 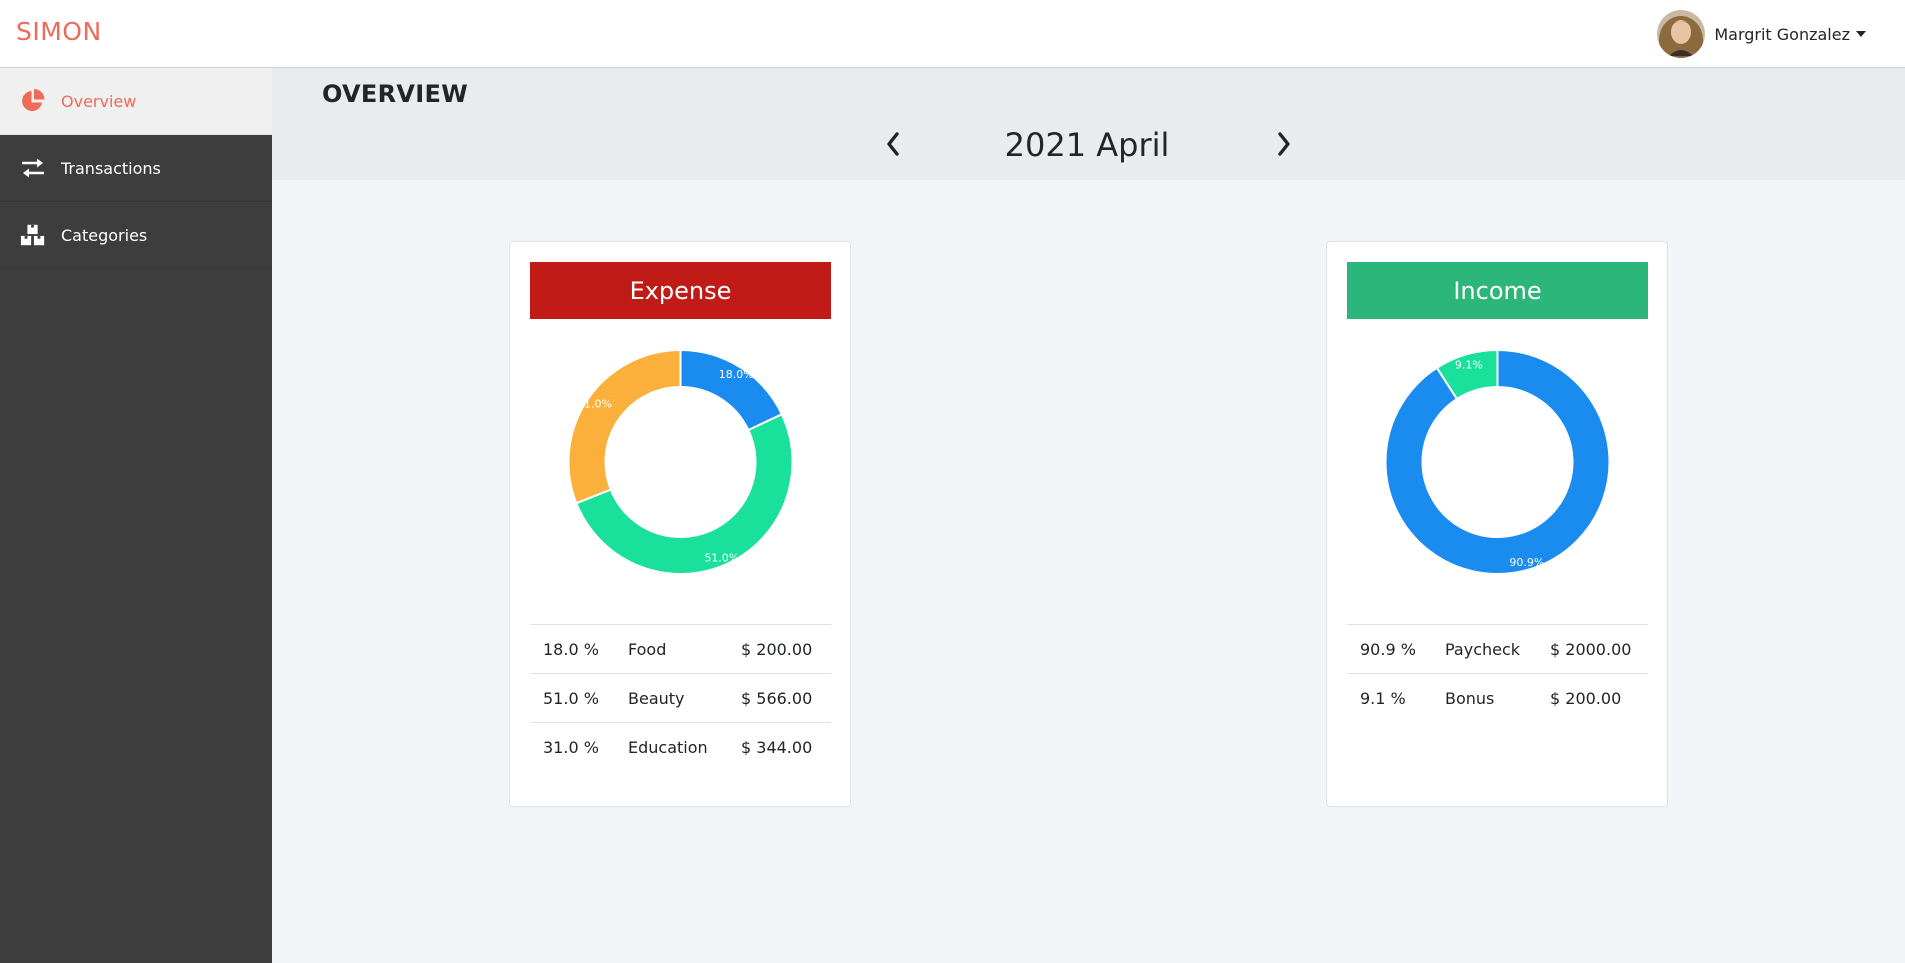 What do you see at coordinates (656, 698) in the screenshot?
I see `category-cell: Beauty` at bounding box center [656, 698].